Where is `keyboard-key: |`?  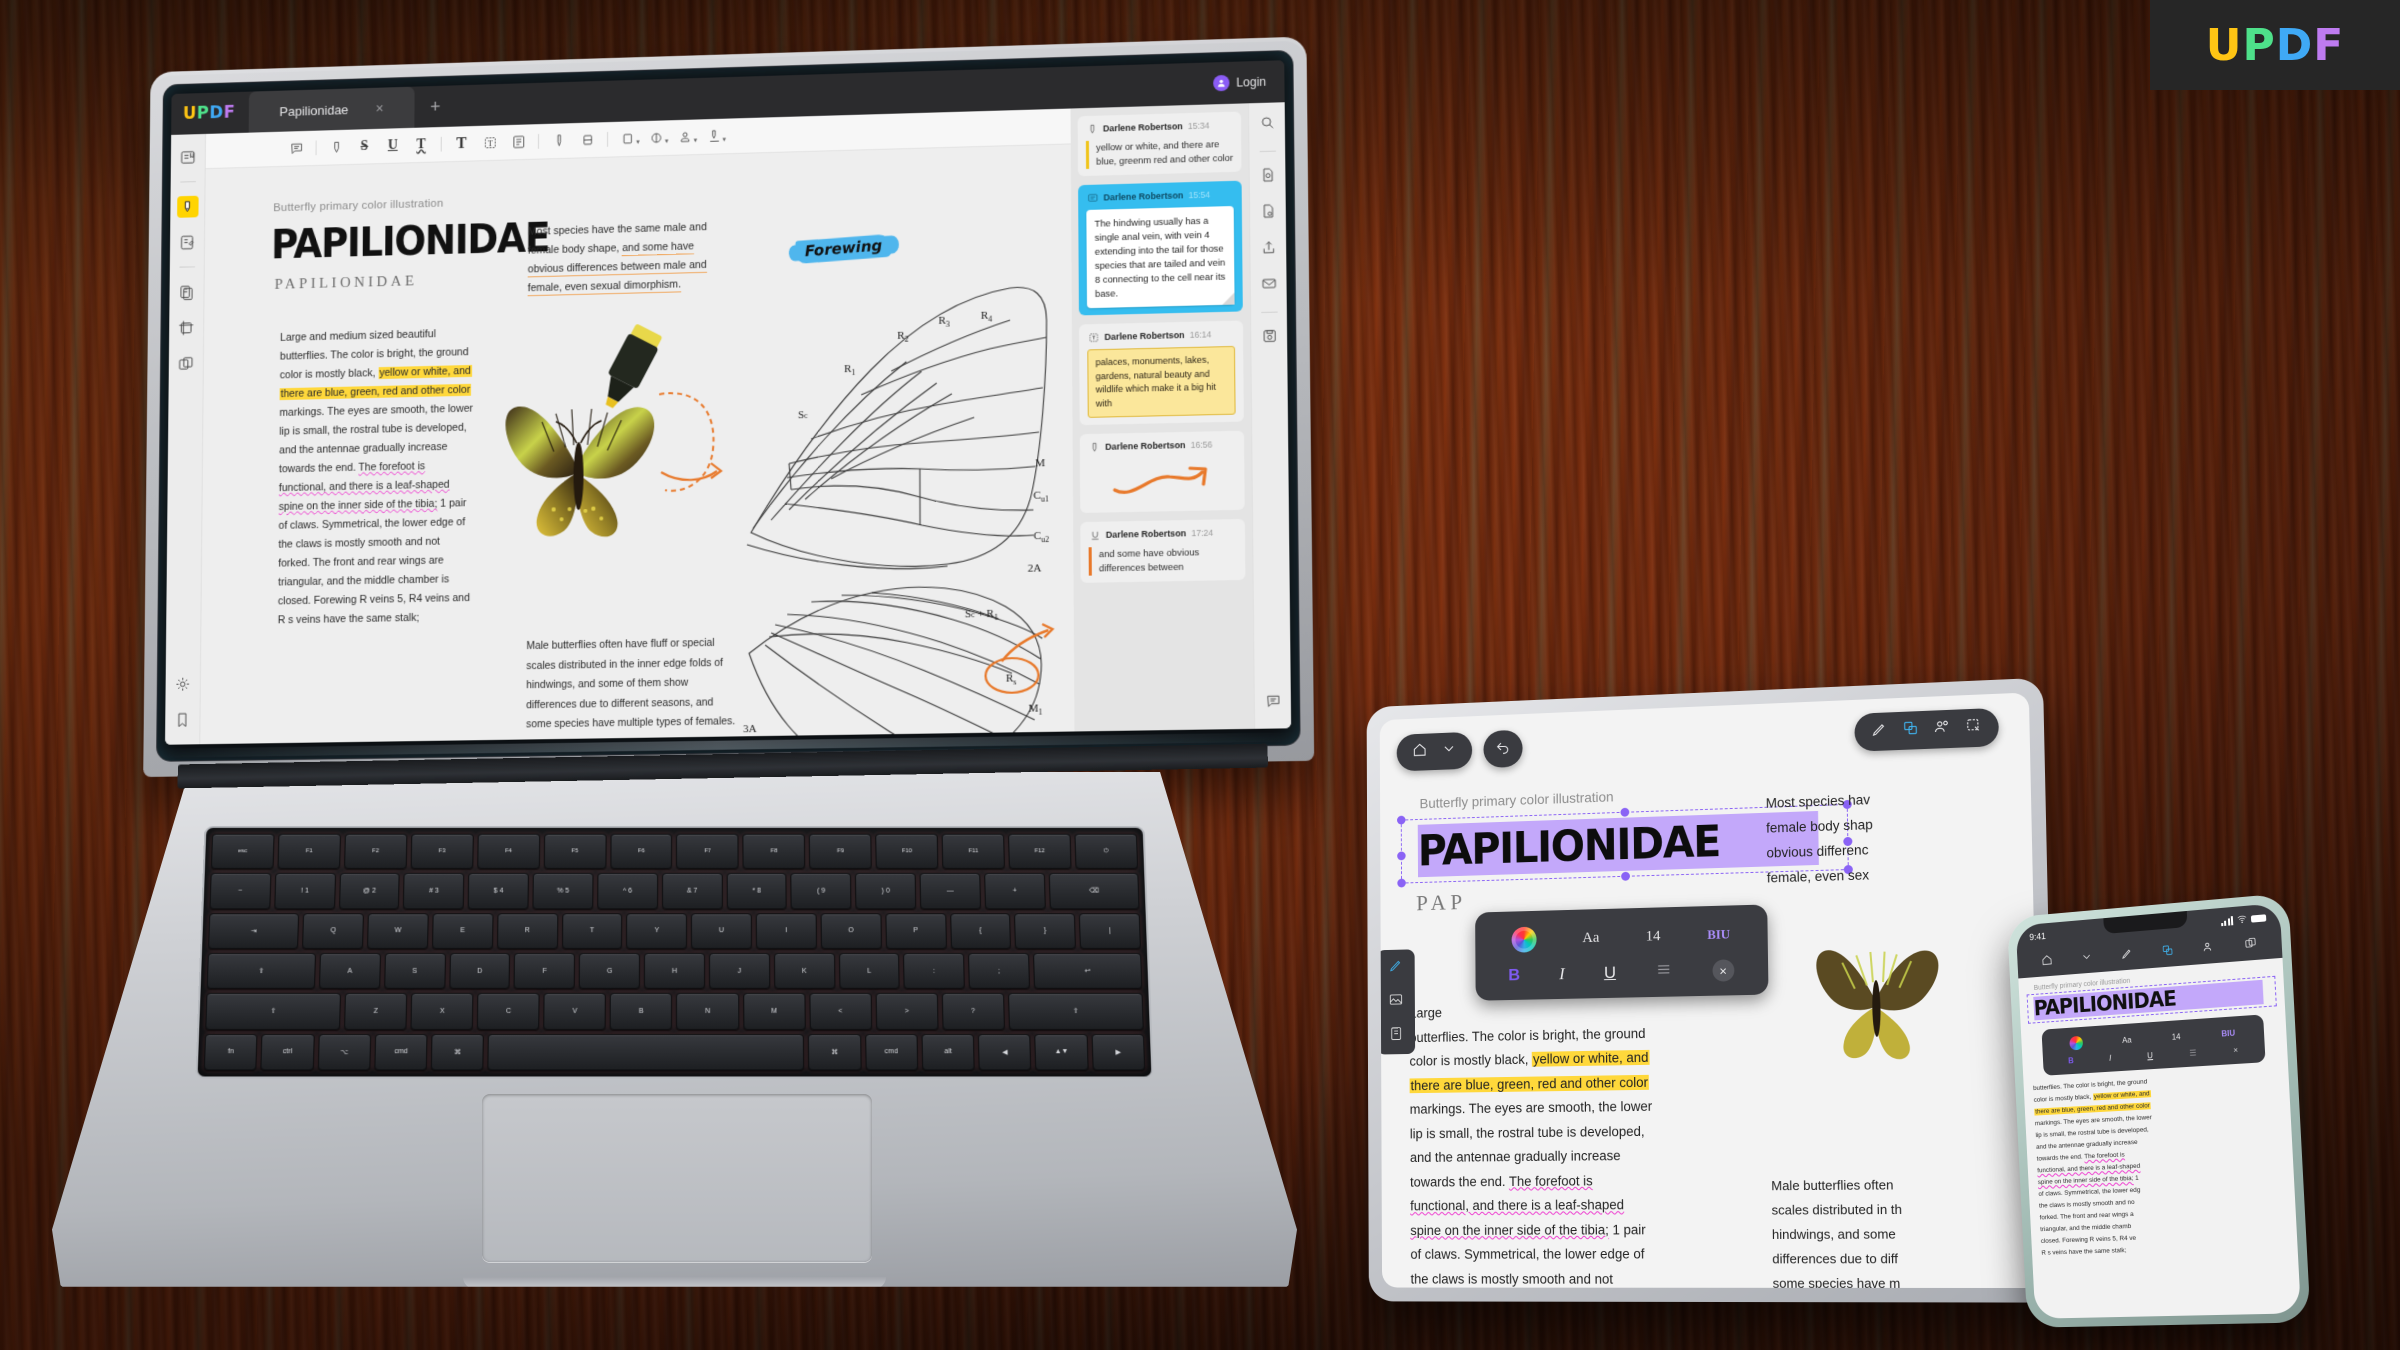
keyboard-key: | is located at coordinates (1110, 930).